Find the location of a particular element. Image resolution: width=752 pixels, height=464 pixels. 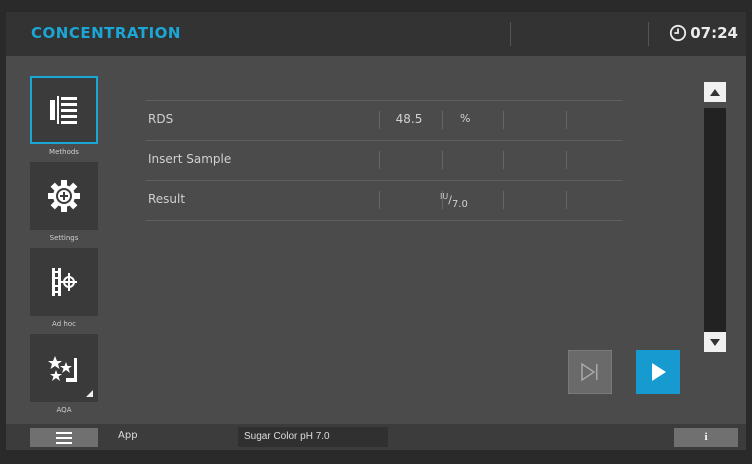

scroll-down-button is located at coordinates (715, 342).